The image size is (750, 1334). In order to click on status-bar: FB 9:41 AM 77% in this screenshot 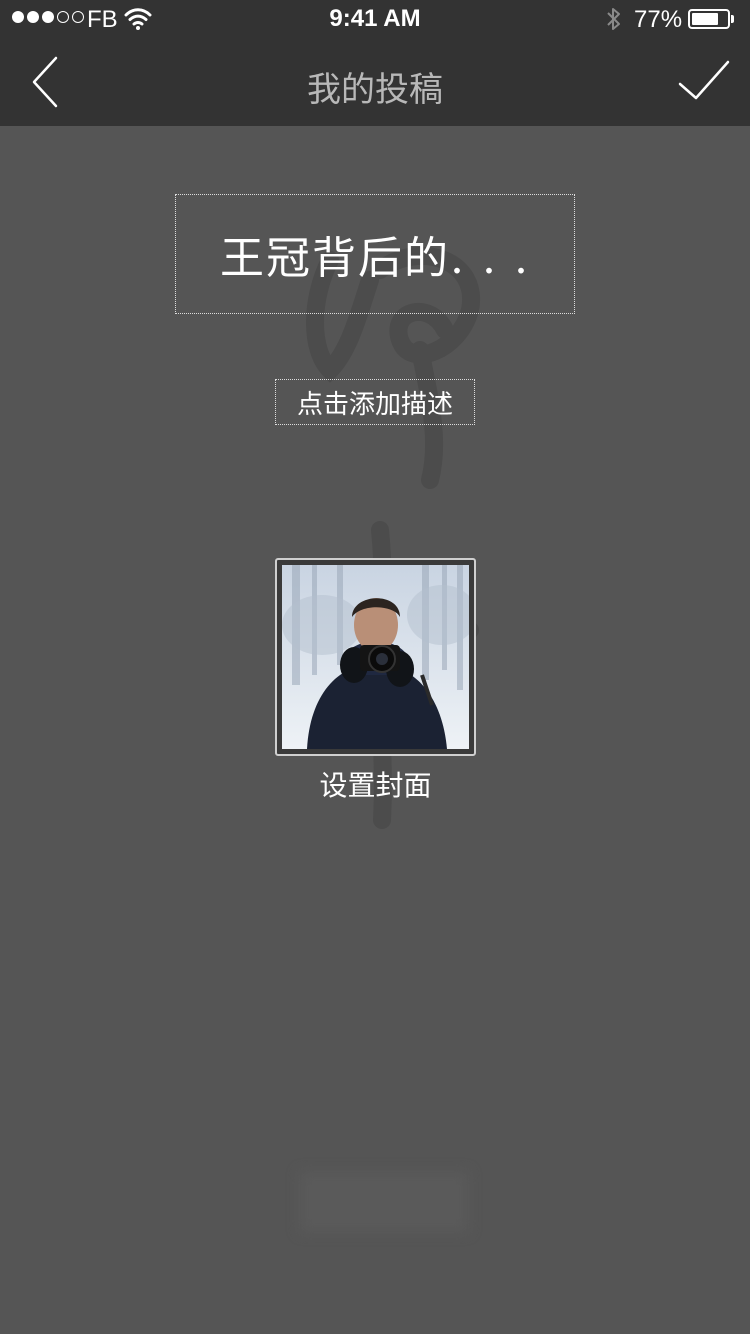, I will do `click(375, 20)`.